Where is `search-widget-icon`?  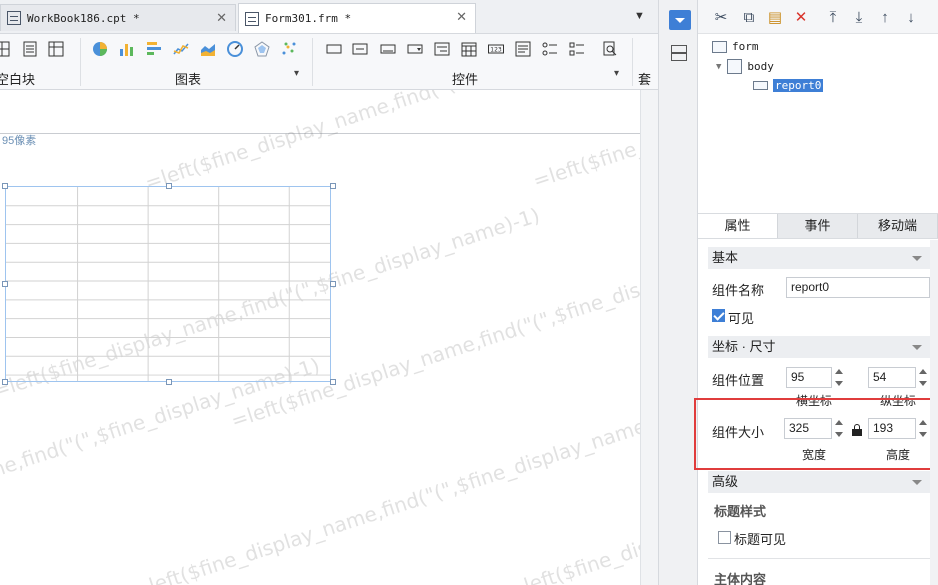 search-widget-icon is located at coordinates (610, 49).